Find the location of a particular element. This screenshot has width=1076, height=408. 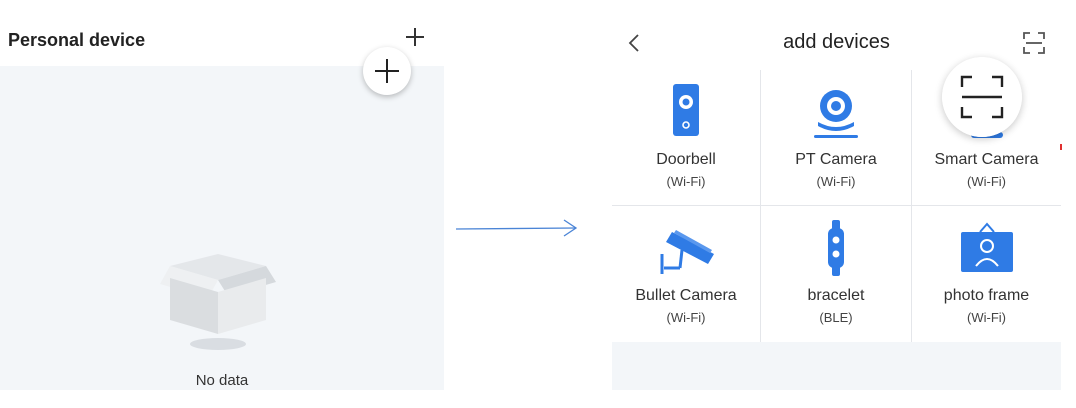

device-name: Doorbell is located at coordinates (686, 159).